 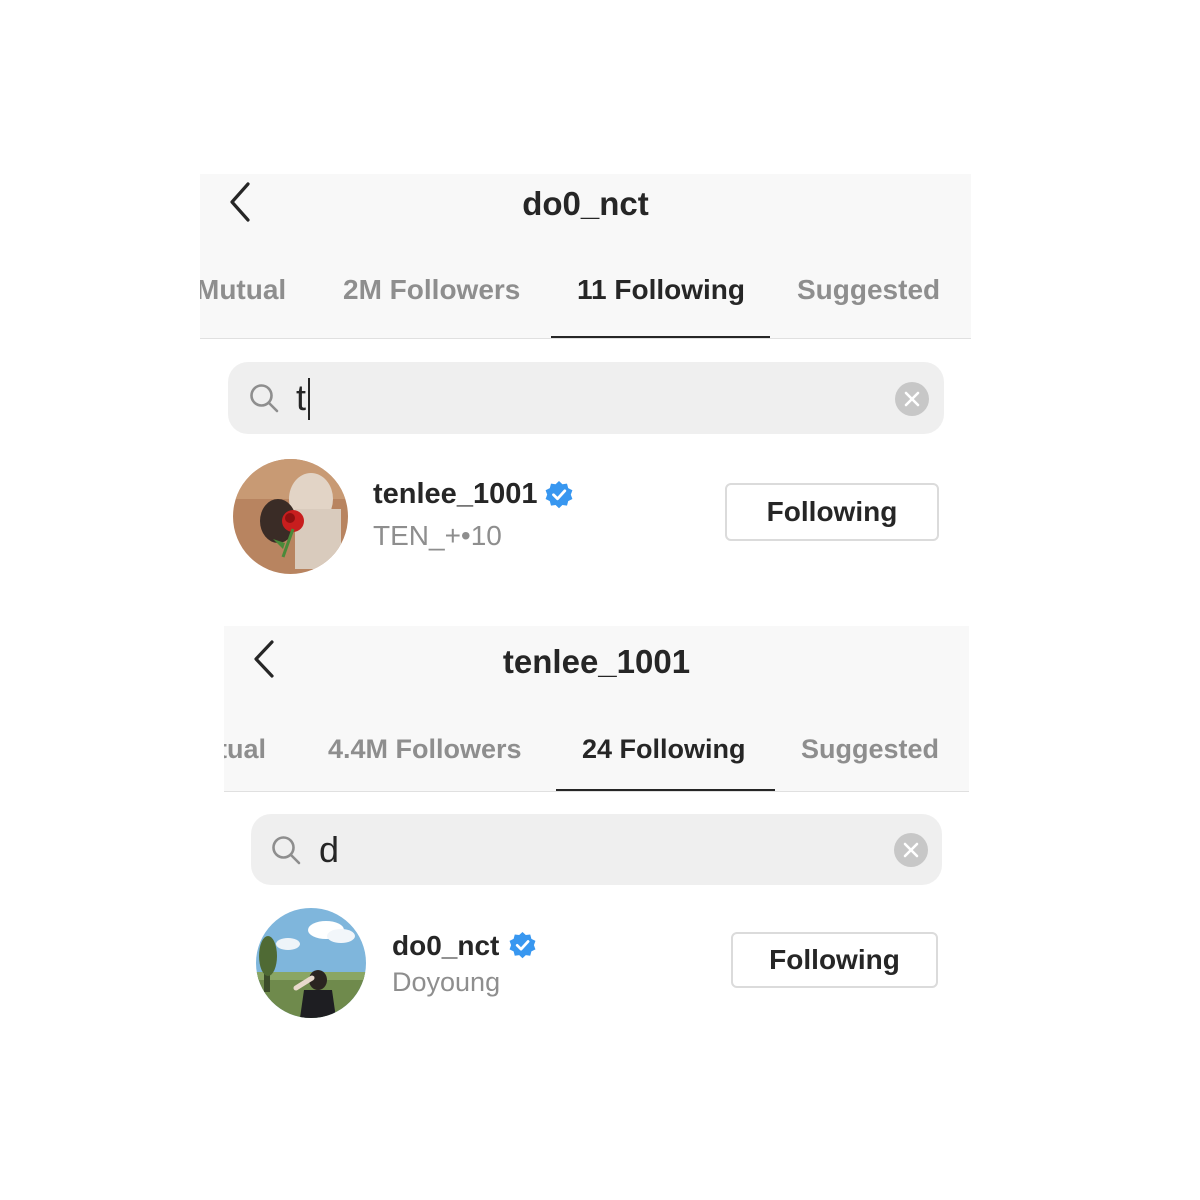 What do you see at coordinates (437, 535) in the screenshot?
I see `full-name: TEN_+•10` at bounding box center [437, 535].